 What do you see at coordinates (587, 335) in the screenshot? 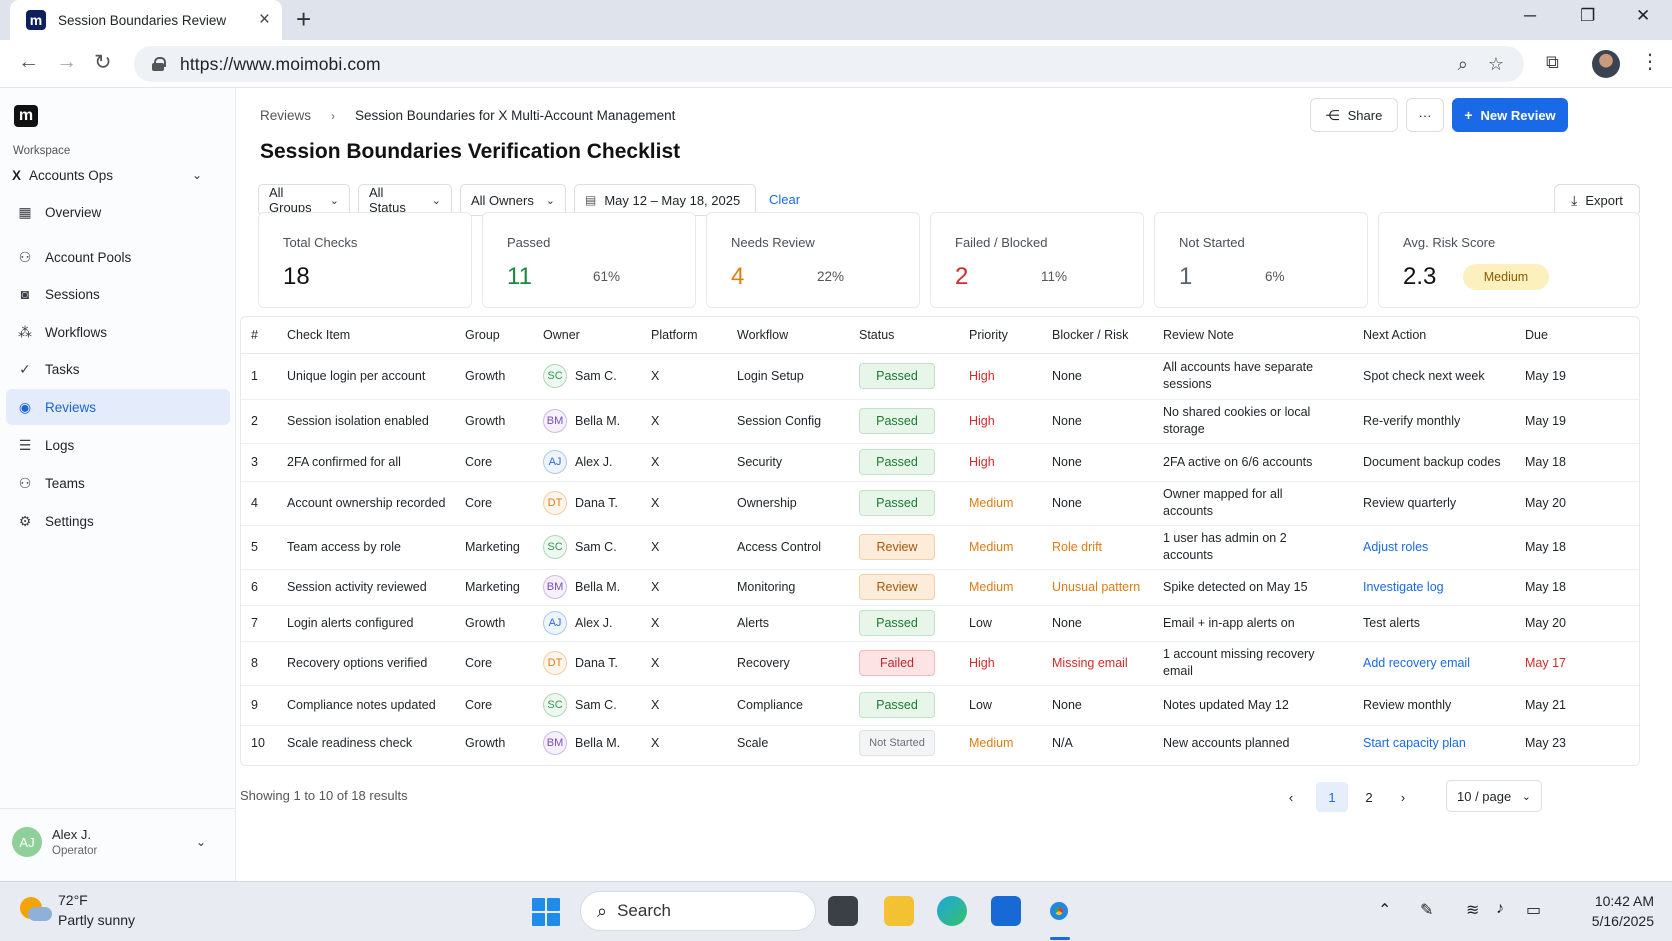
I see `column-header: Owner` at bounding box center [587, 335].